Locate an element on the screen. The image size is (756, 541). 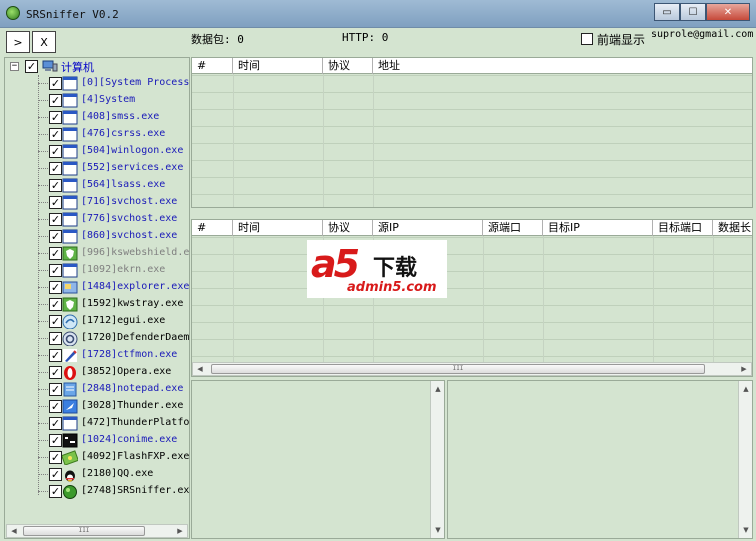
process-item: ✓ [472]ThunderPlatfo is located at coordinates (97, 423).